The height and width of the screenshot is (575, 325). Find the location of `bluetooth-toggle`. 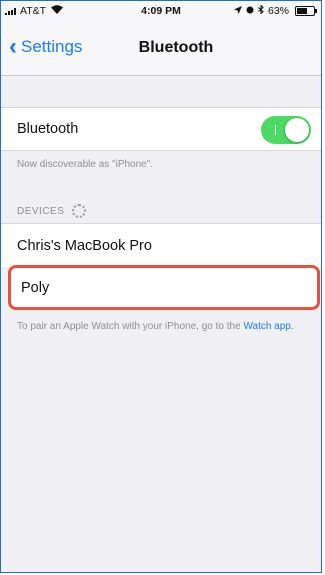

bluetooth-toggle is located at coordinates (286, 130).